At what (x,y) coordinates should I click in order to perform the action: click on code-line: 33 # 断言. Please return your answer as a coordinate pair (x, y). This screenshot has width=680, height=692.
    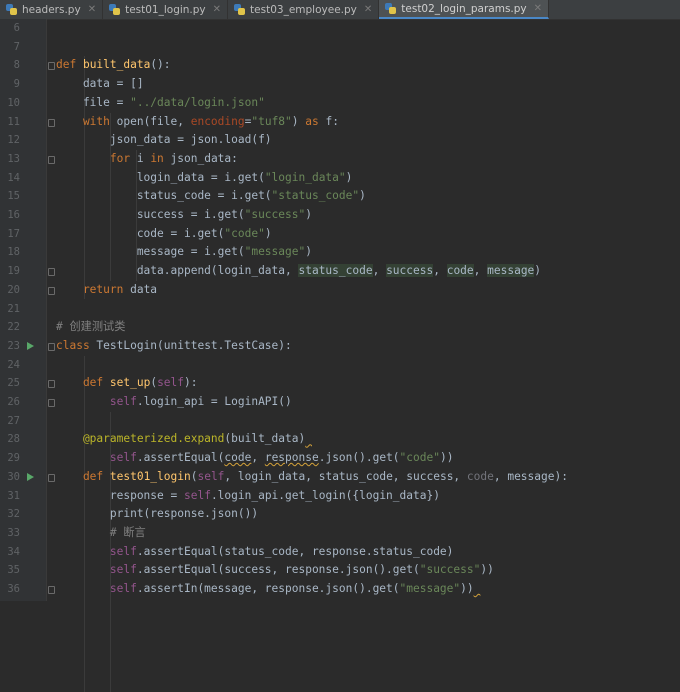
    Looking at the image, I should click on (340, 533).